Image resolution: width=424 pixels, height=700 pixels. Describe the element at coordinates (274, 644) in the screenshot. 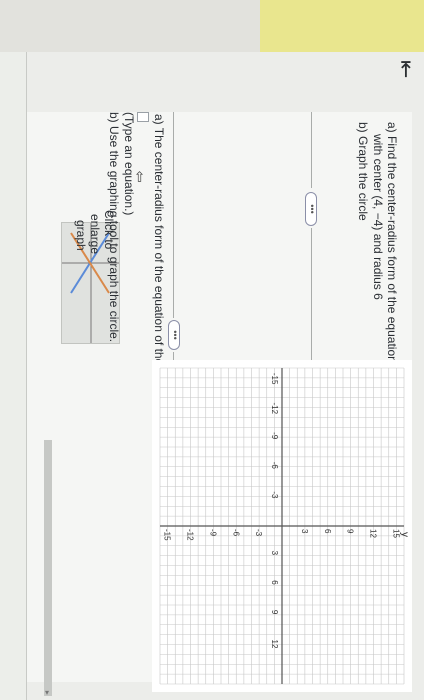

I see `x-tick-label: 12` at that location.